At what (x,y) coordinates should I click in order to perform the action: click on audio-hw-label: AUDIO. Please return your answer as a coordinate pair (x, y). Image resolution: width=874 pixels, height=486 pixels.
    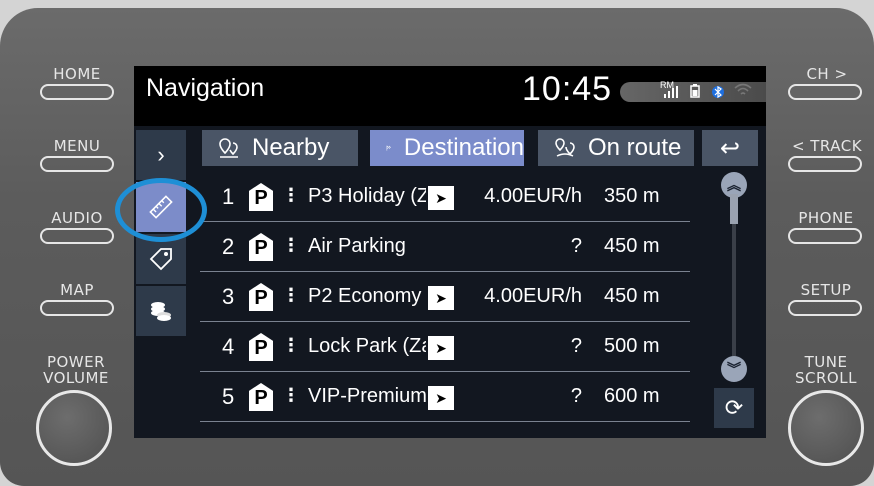
    Looking at the image, I should click on (77, 218).